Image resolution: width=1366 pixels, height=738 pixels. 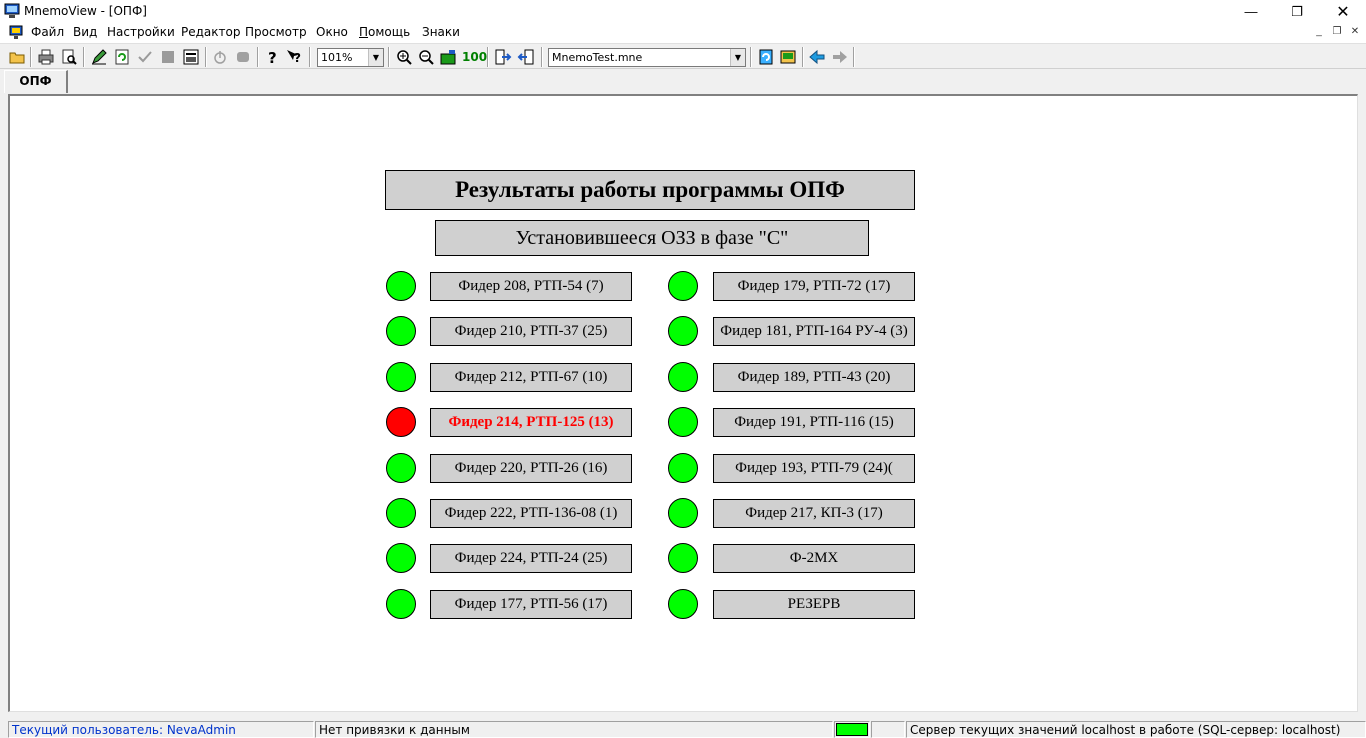 I want to click on window-icon, so click(x=191, y=57).